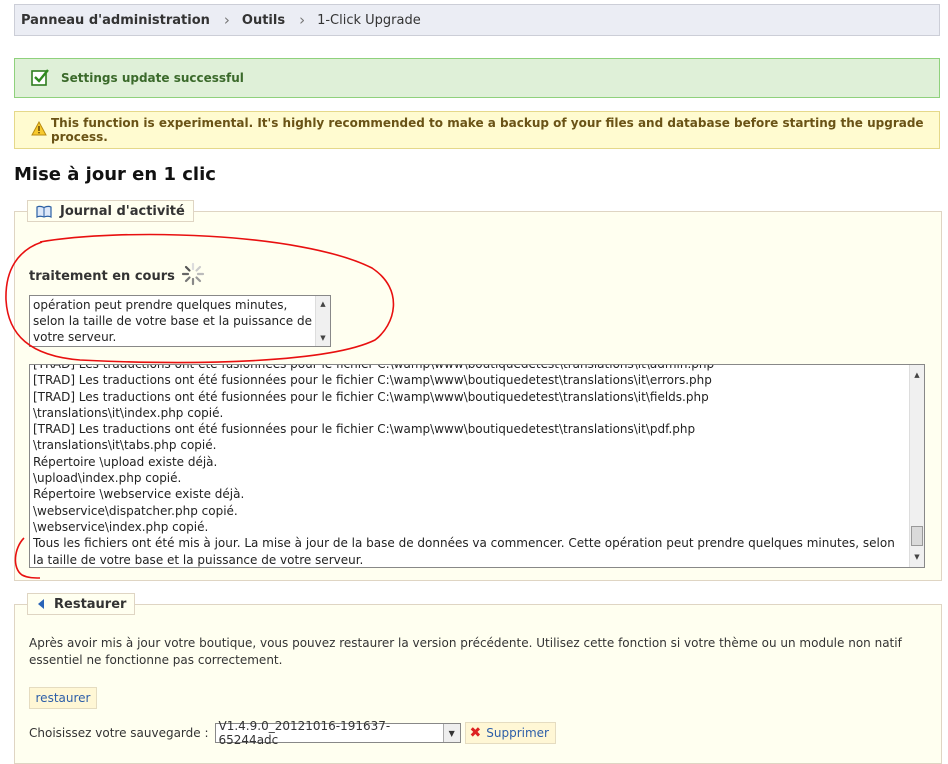 The height and width of the screenshot is (764, 948). Describe the element at coordinates (193, 276) in the screenshot. I see `loading-spinner-icon` at that location.